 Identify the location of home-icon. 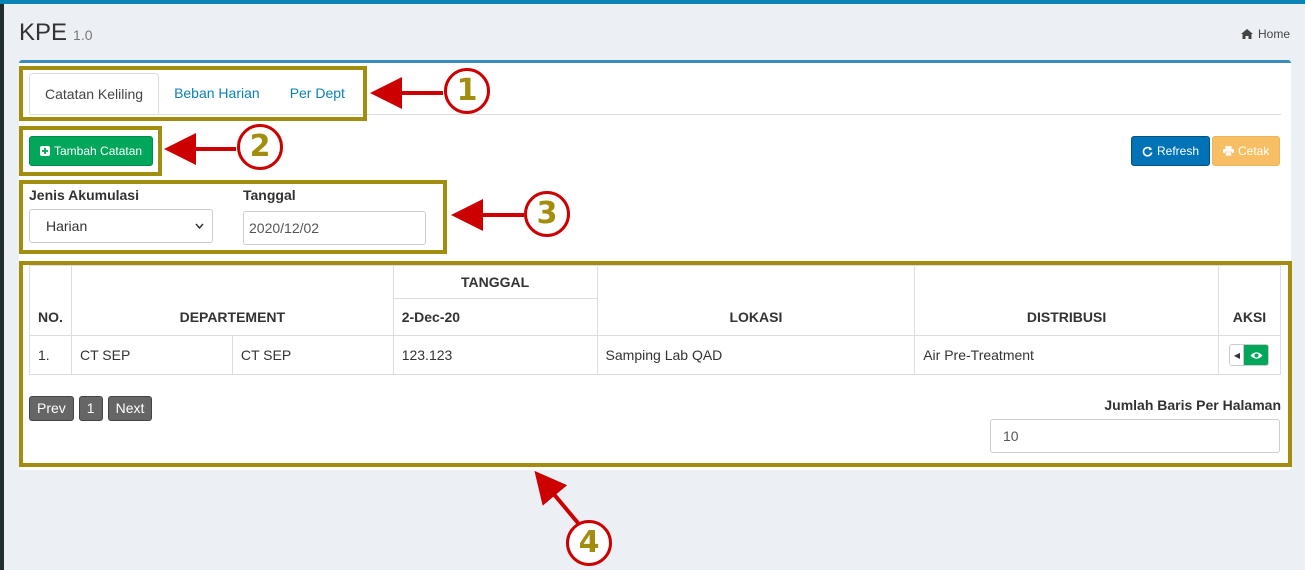
(1246, 34).